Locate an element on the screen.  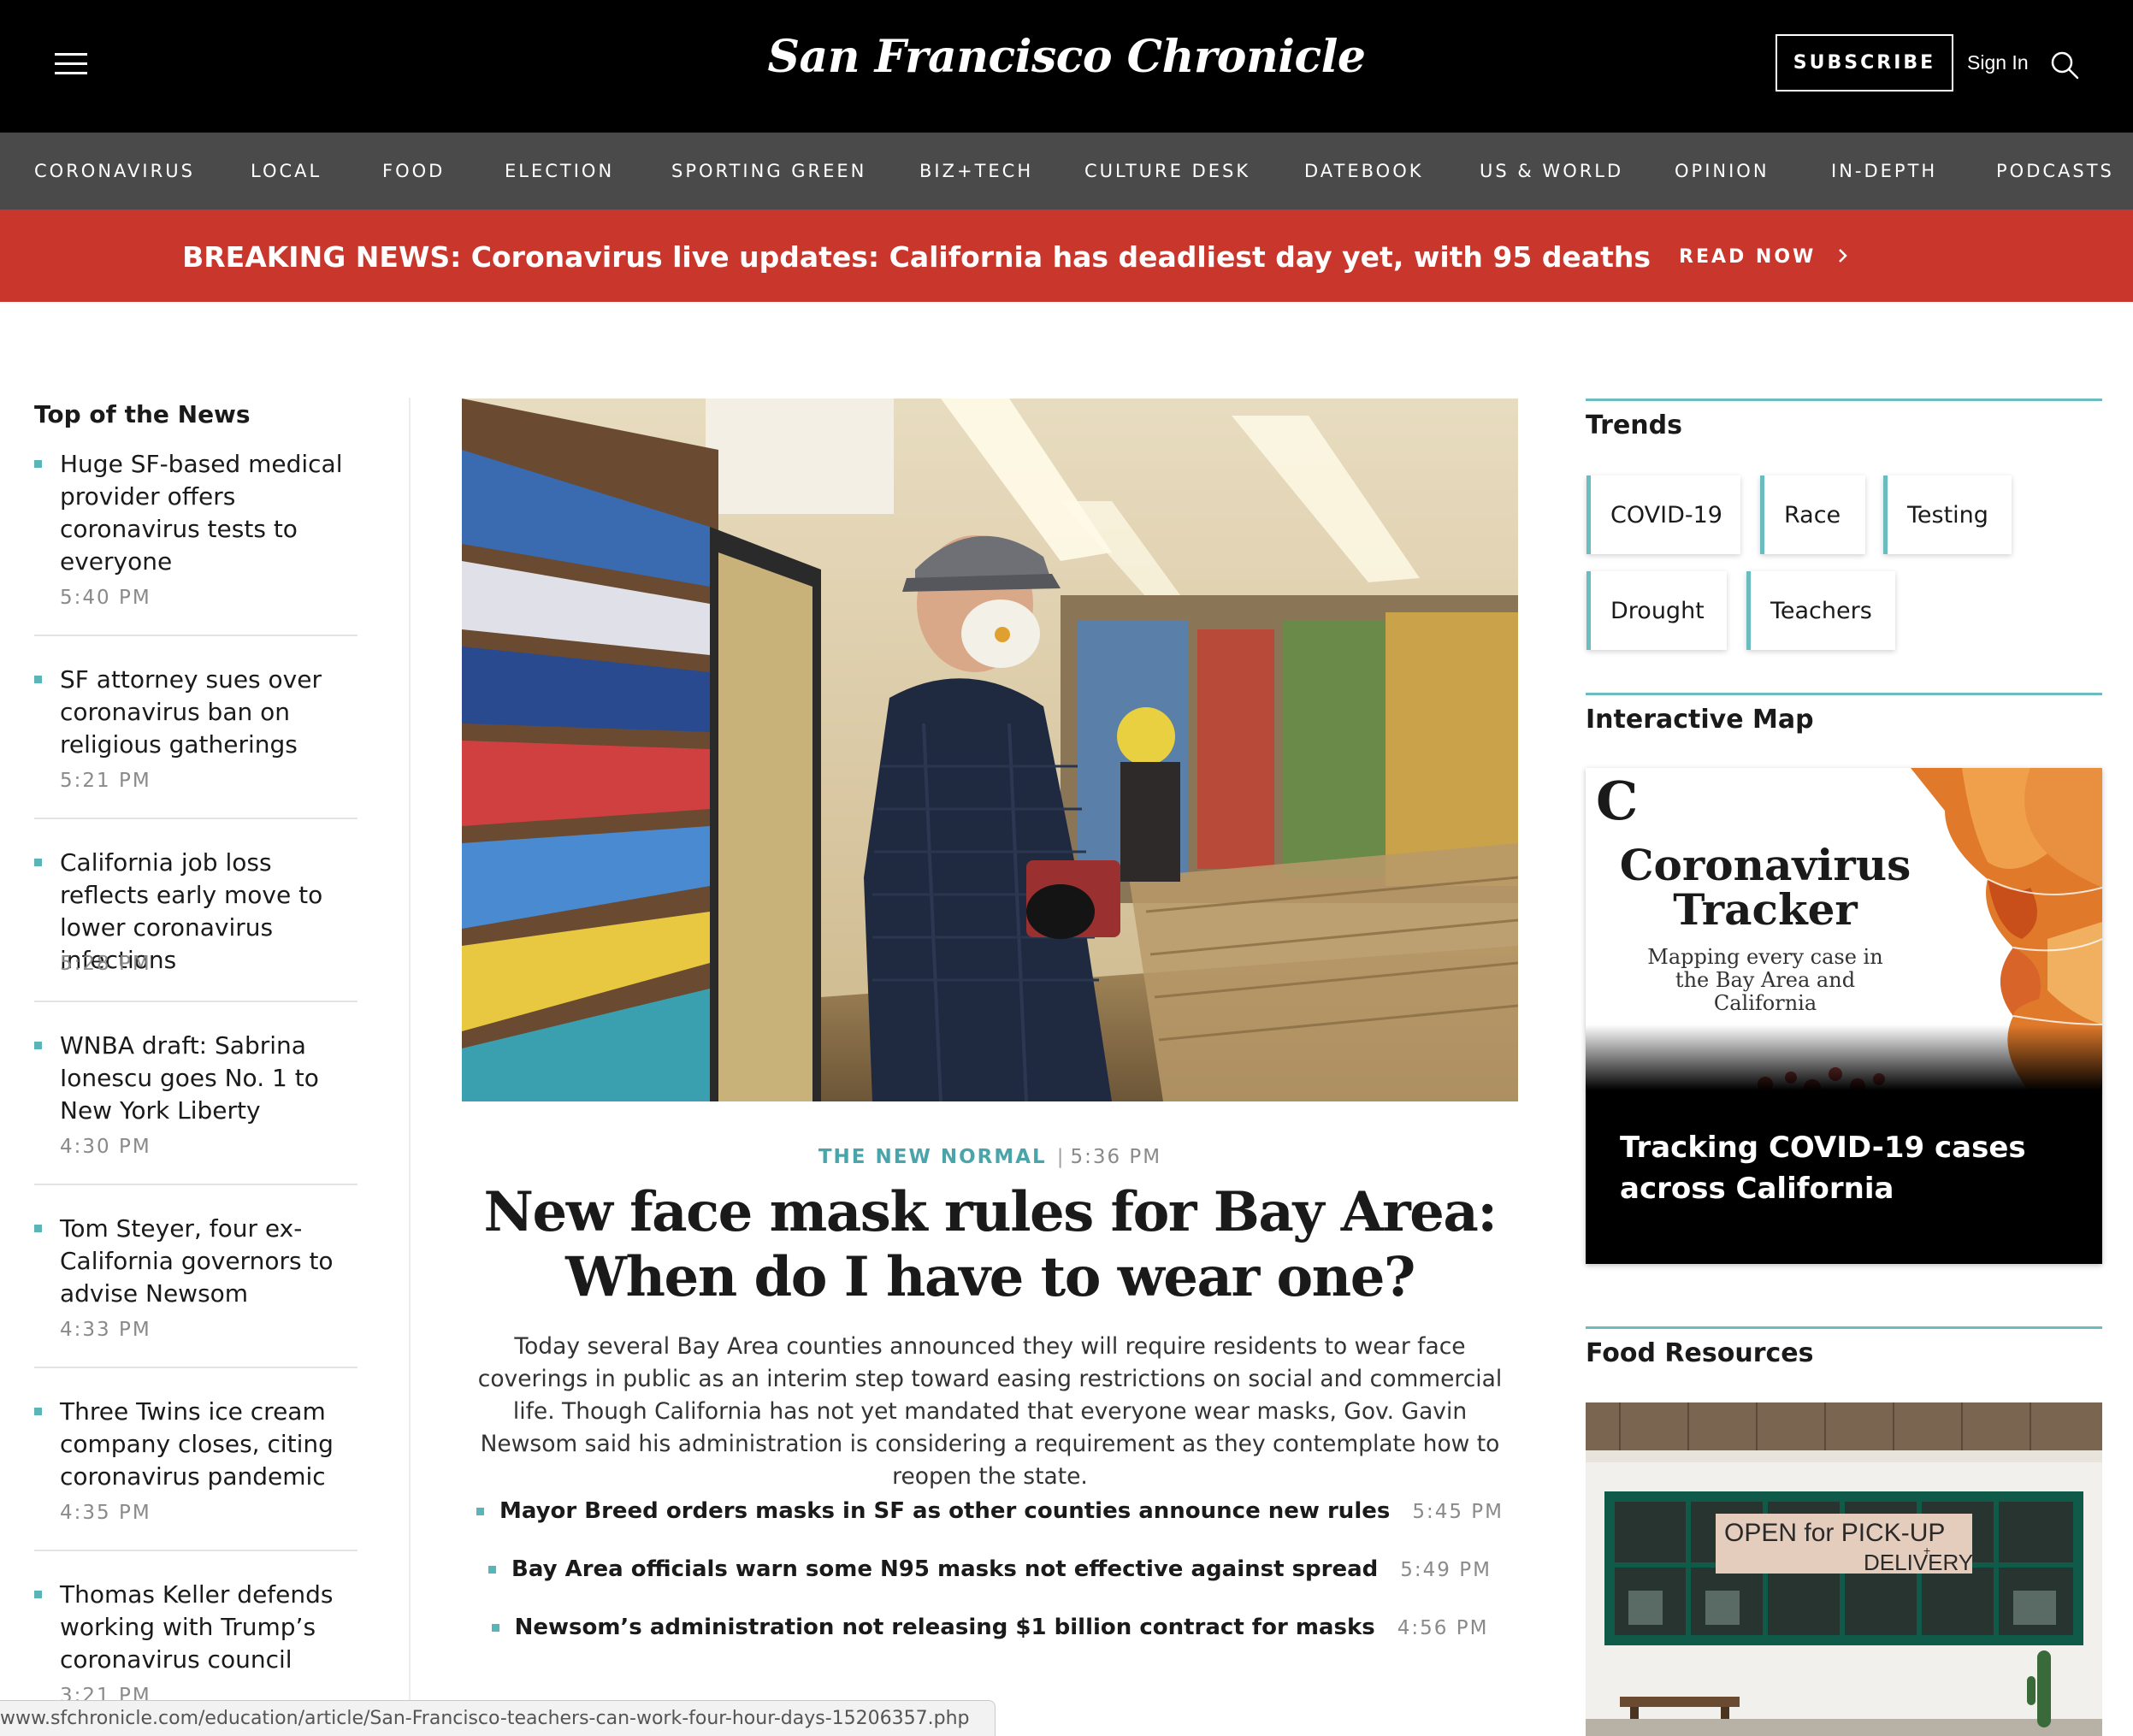
lead-kicker-row: THE NEW NORMAL | 5:36 PM is located at coordinates (990, 1157).